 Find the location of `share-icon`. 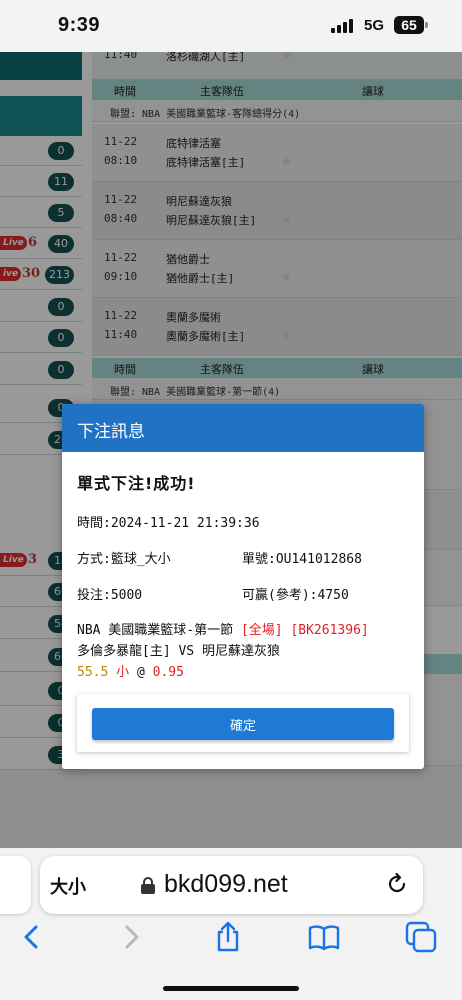

share-icon is located at coordinates (228, 937).